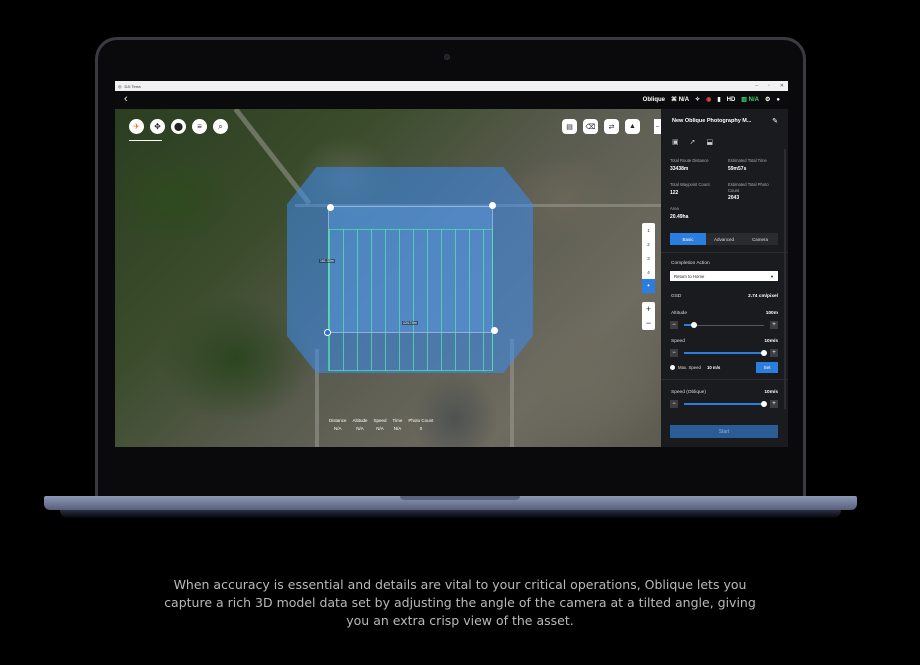 The width and height of the screenshot is (920, 665). What do you see at coordinates (145, 140) in the screenshot?
I see `map-scale-bar` at bounding box center [145, 140].